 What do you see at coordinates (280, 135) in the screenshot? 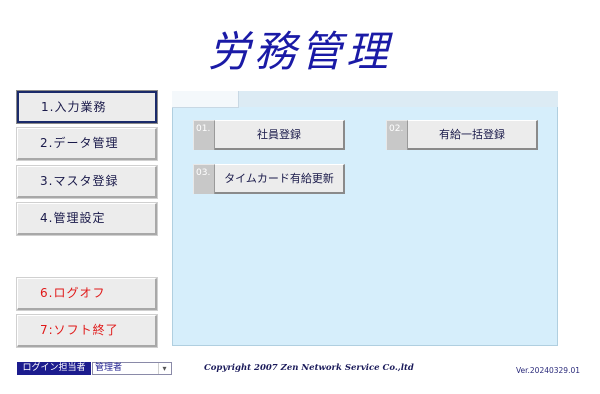
I see `function-label: 社員登録` at bounding box center [280, 135].